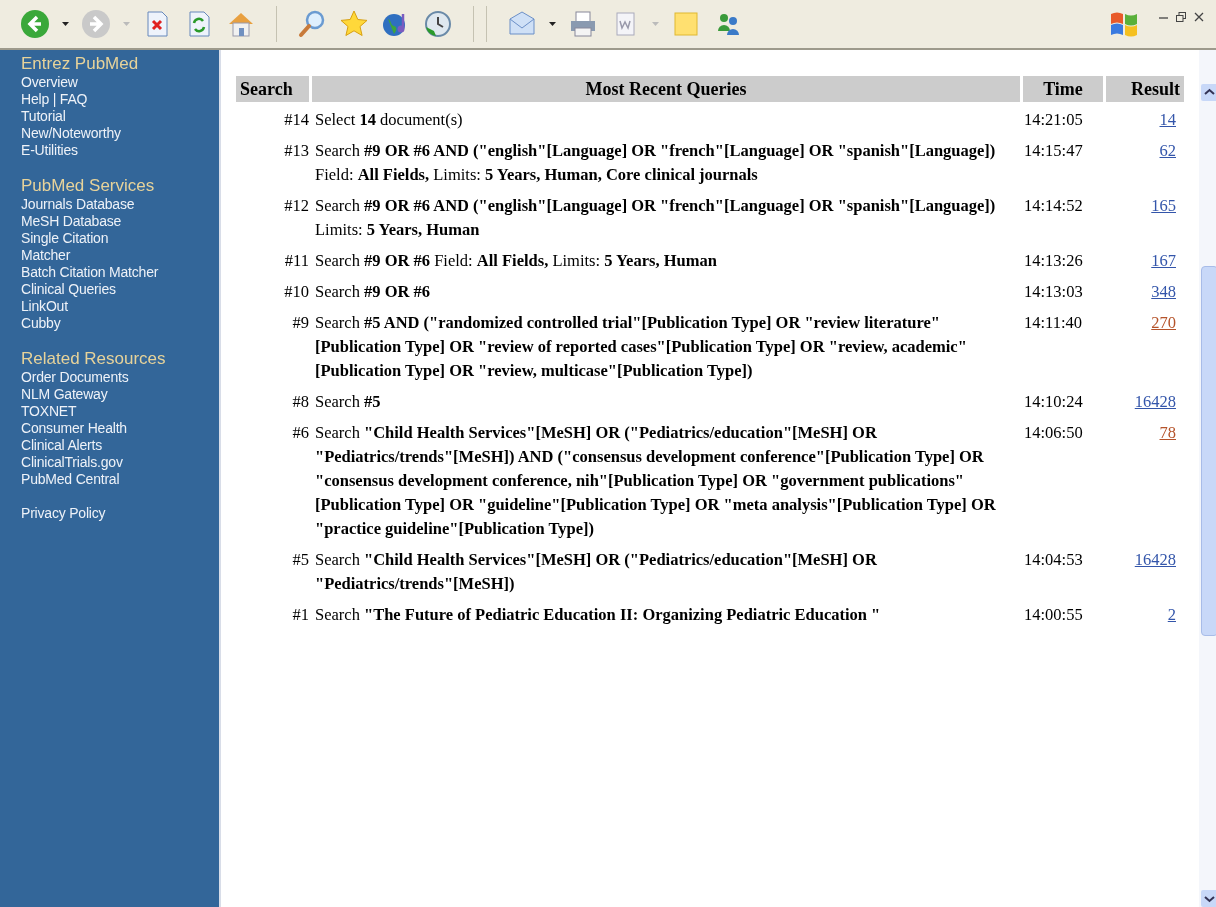  Describe the element at coordinates (1145, 89) in the screenshot. I see `column-header: Result` at that location.